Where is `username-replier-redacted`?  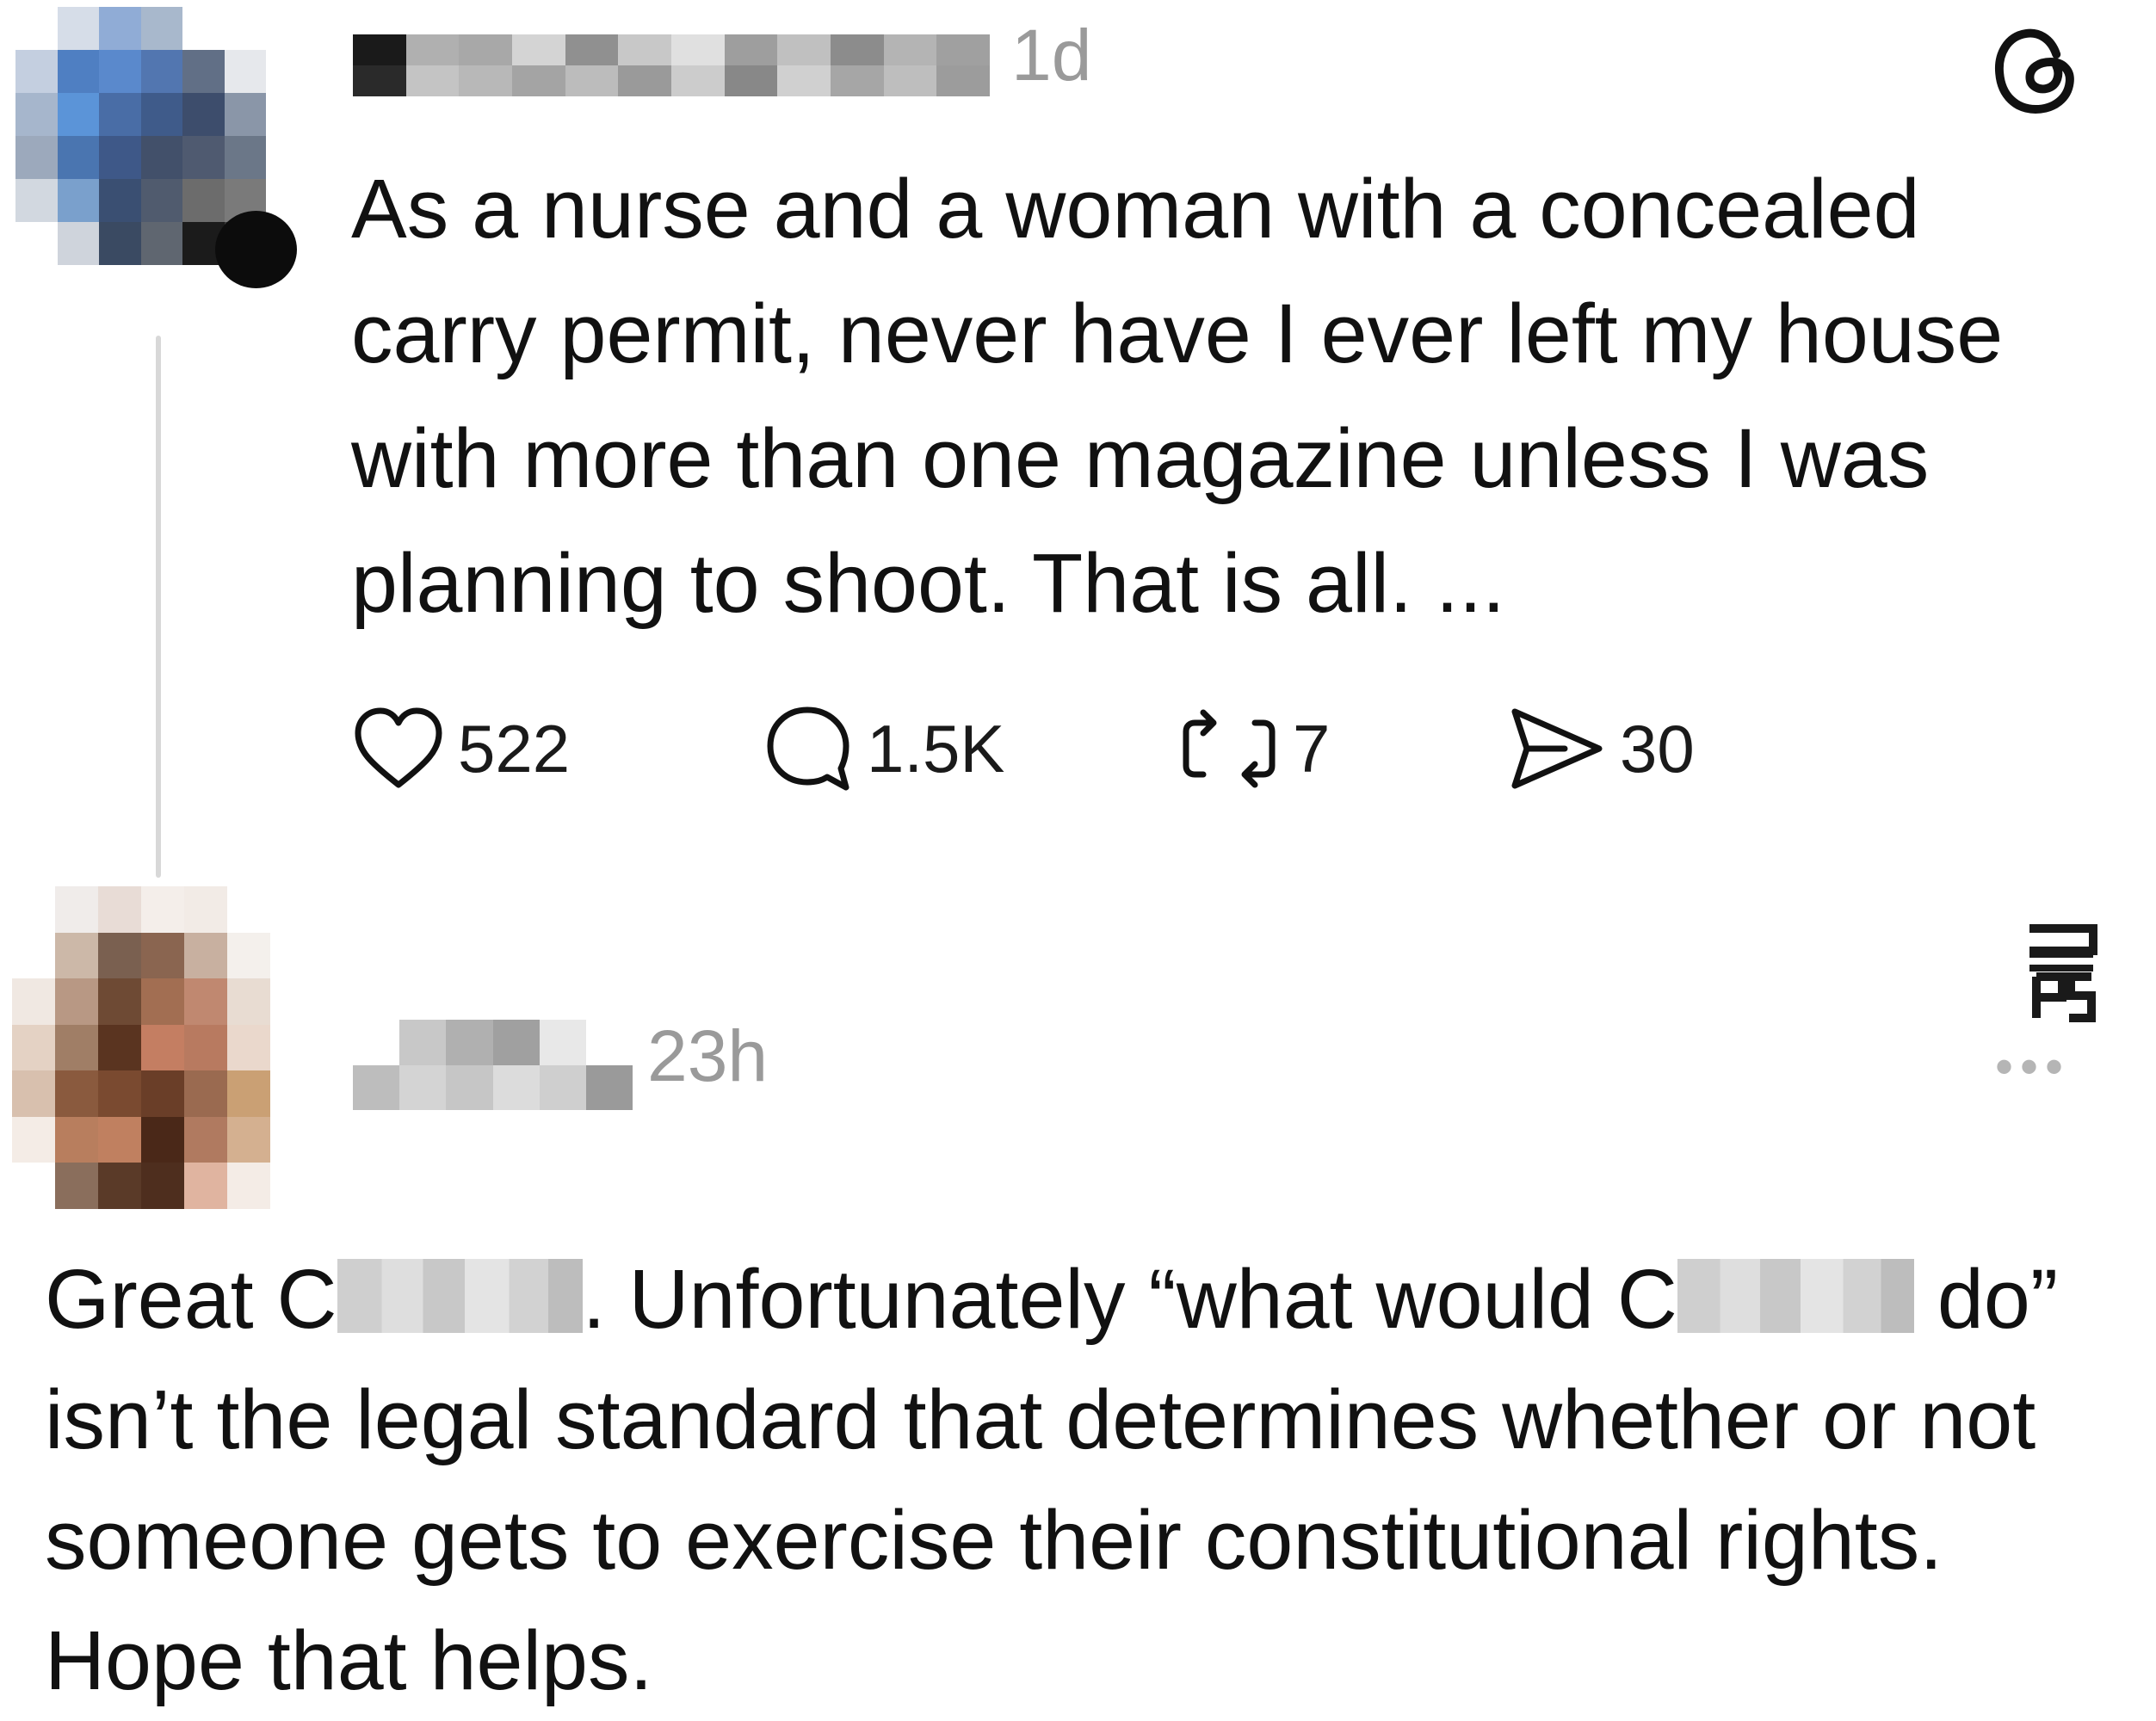 username-replier-redacted is located at coordinates (493, 1065).